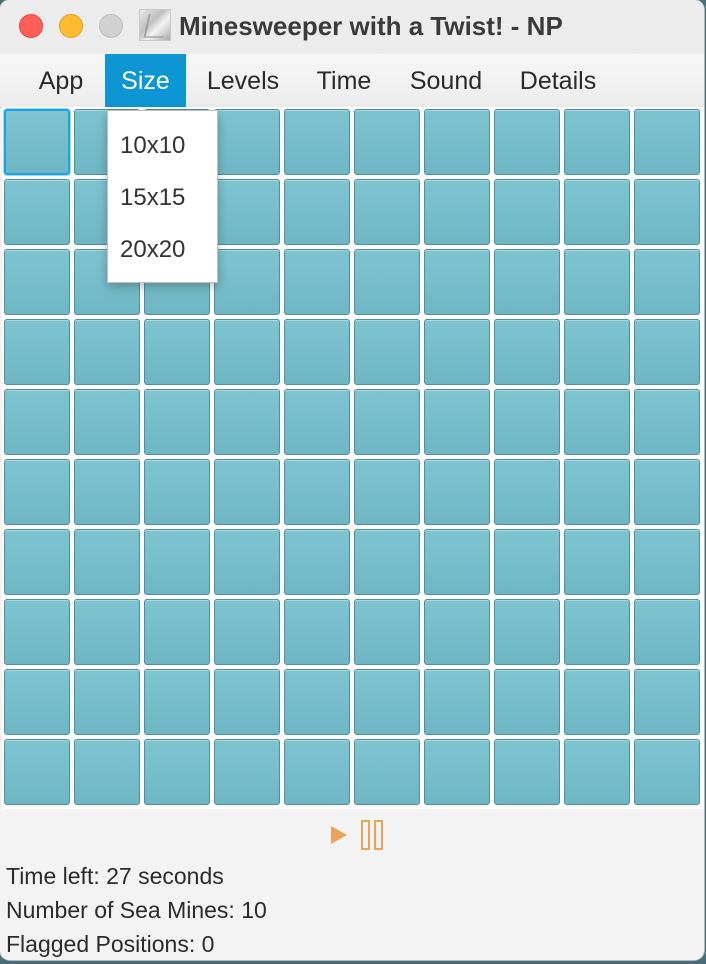  I want to click on pause-icon, so click(373, 835).